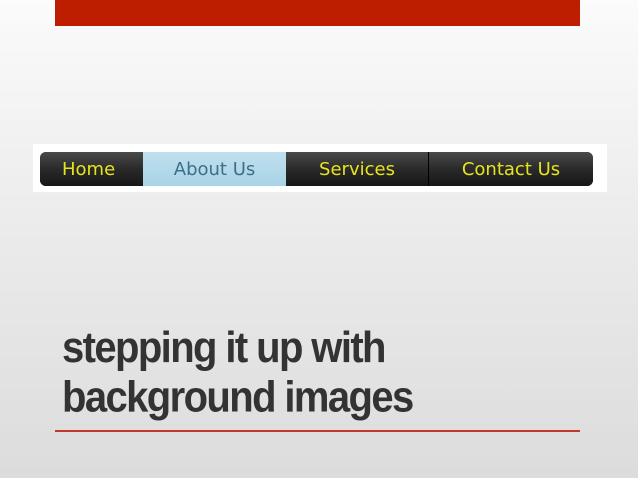 Image resolution: width=638 pixels, height=478 pixels. I want to click on nav-menu: Home About Us Services Contact Us, so click(316, 169).